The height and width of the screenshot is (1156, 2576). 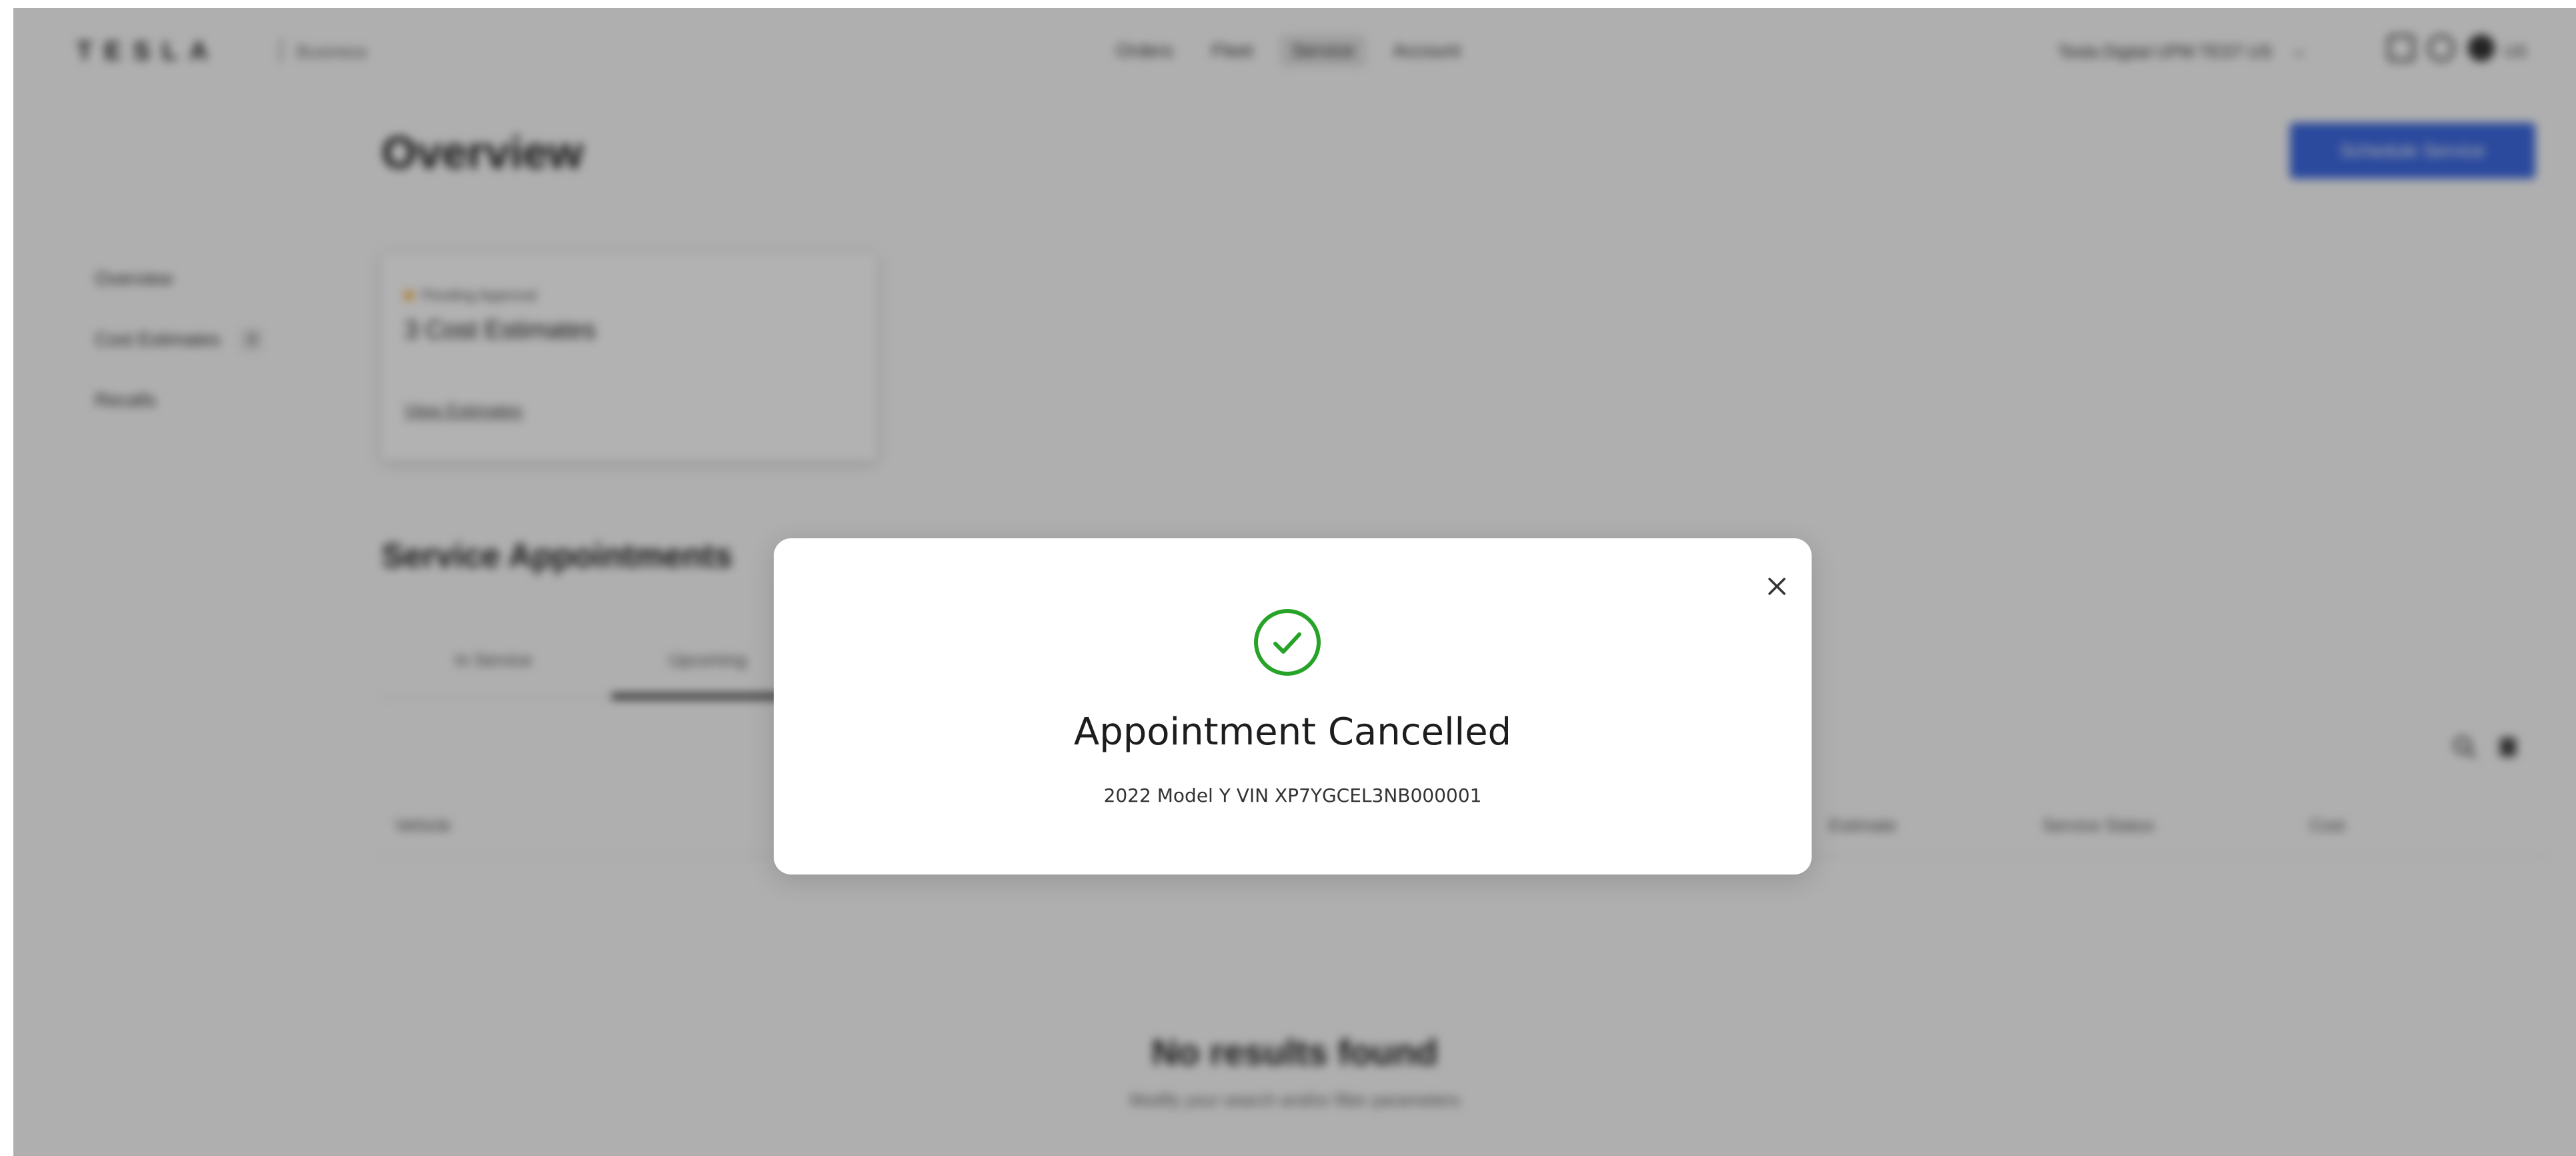 I want to click on dialog-title: Appointment Cancelled, so click(x=1292, y=732).